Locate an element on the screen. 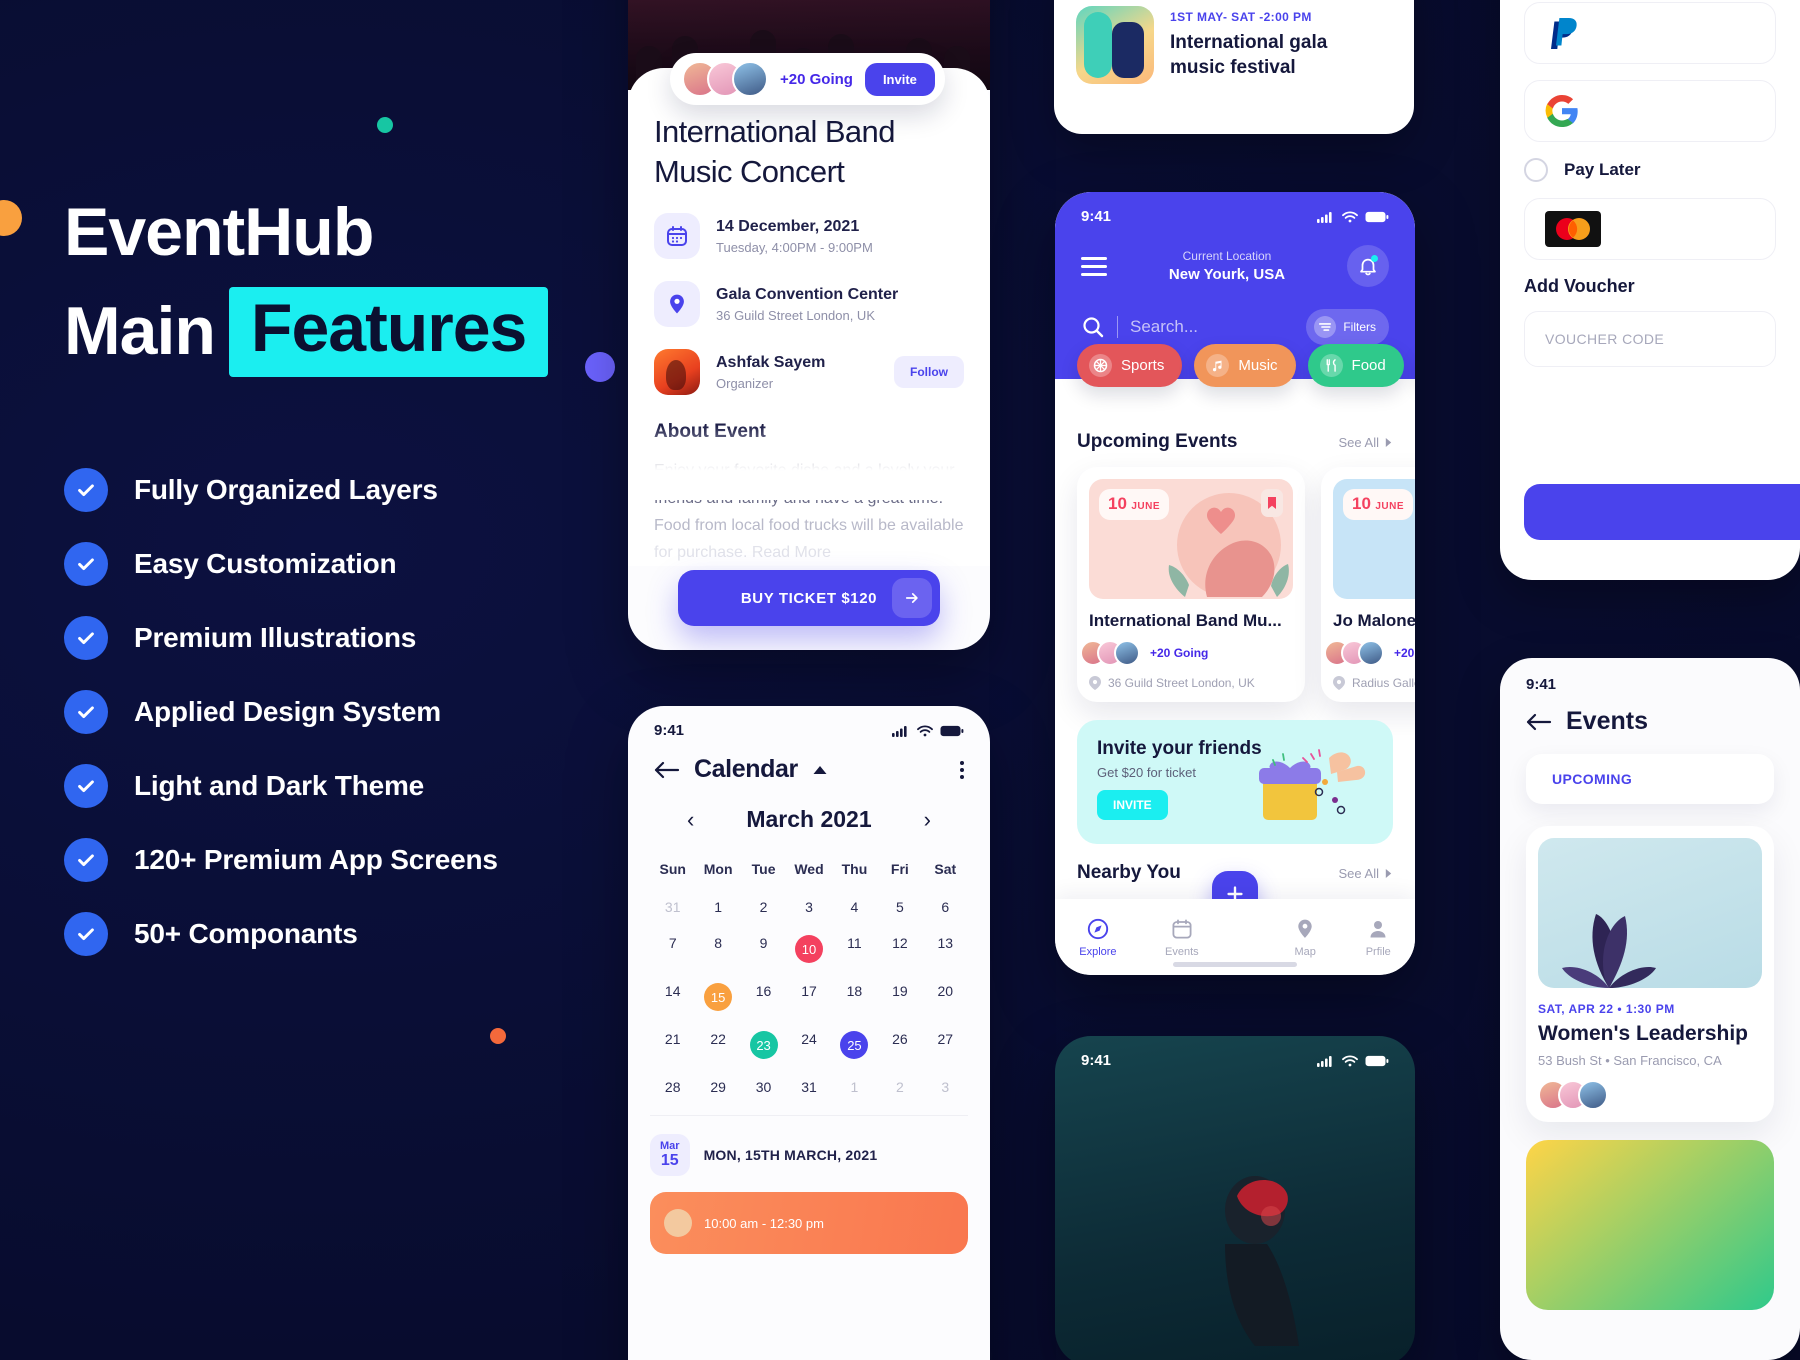 This screenshot has width=1800, height=1360. calendar-day: 8 is located at coordinates (717, 949).